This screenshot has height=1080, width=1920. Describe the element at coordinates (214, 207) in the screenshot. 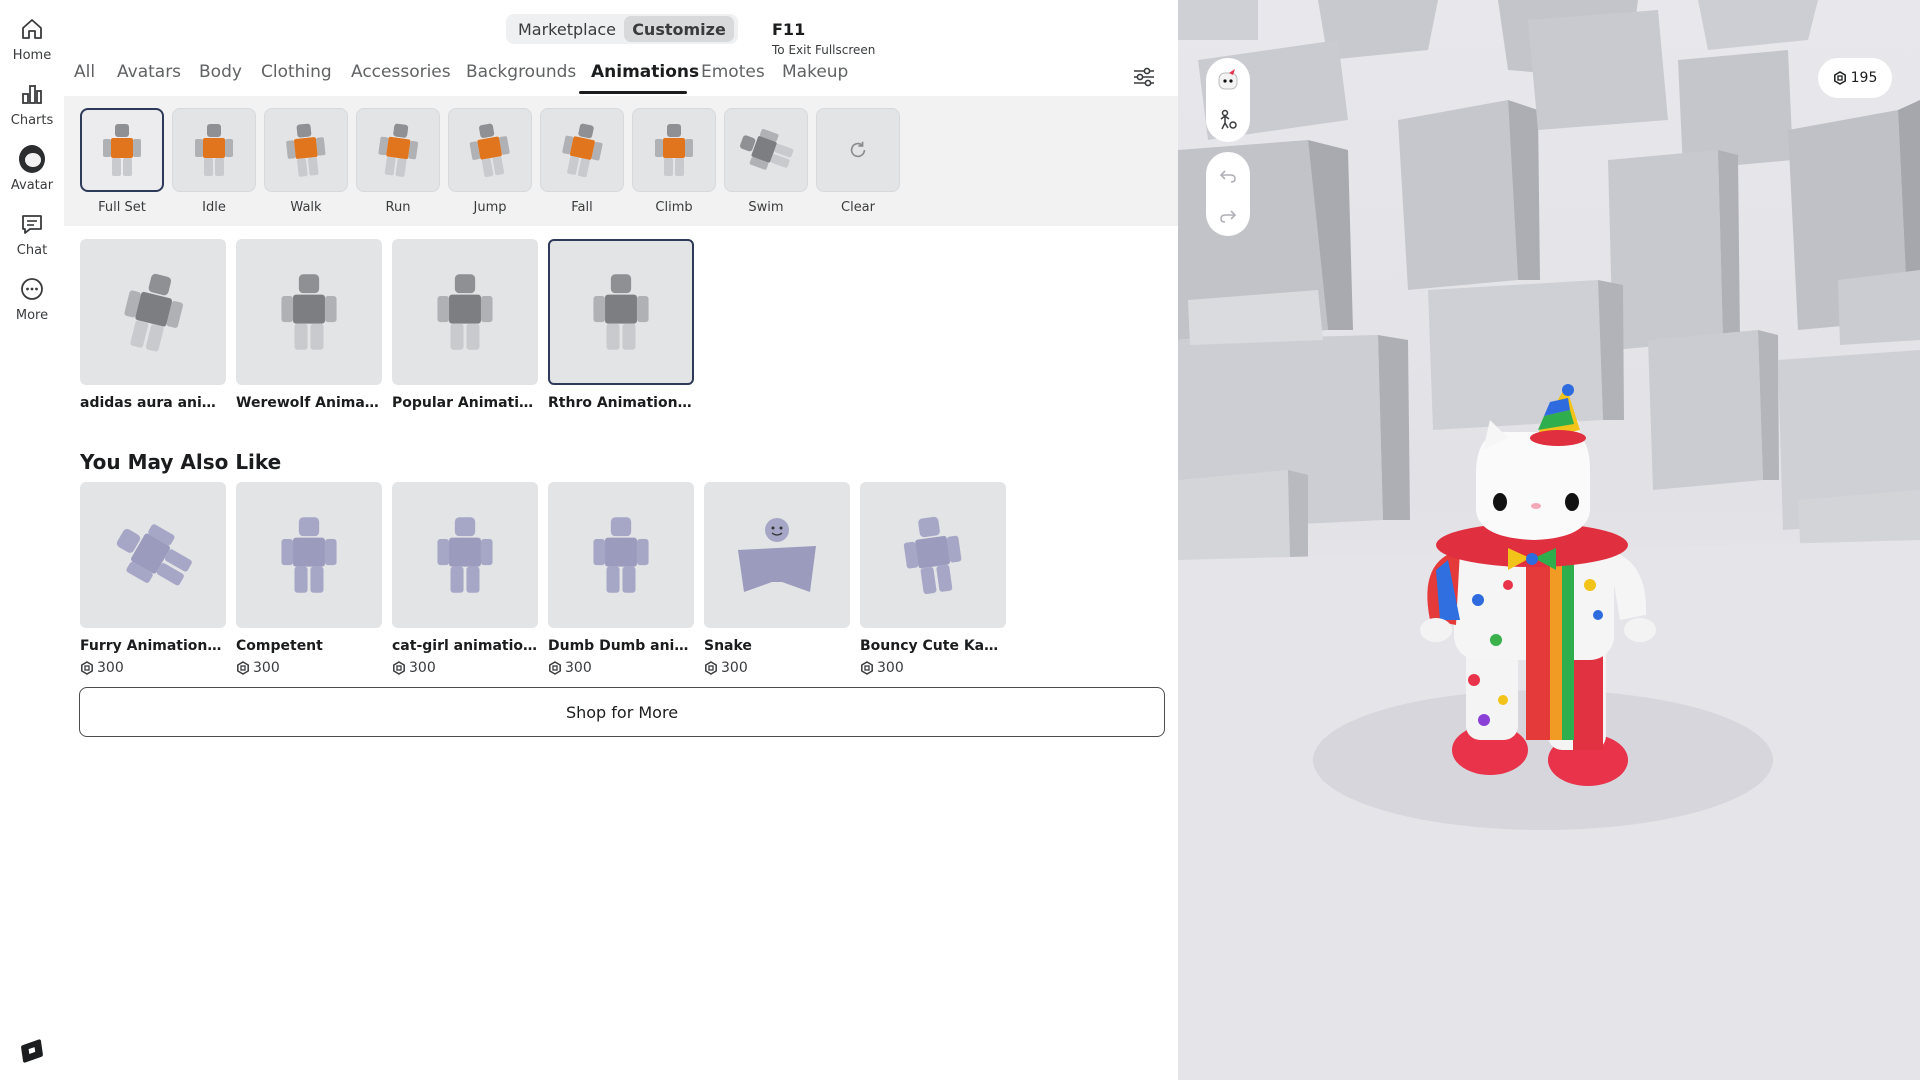

I see `anim-slot-label: Idle` at that location.